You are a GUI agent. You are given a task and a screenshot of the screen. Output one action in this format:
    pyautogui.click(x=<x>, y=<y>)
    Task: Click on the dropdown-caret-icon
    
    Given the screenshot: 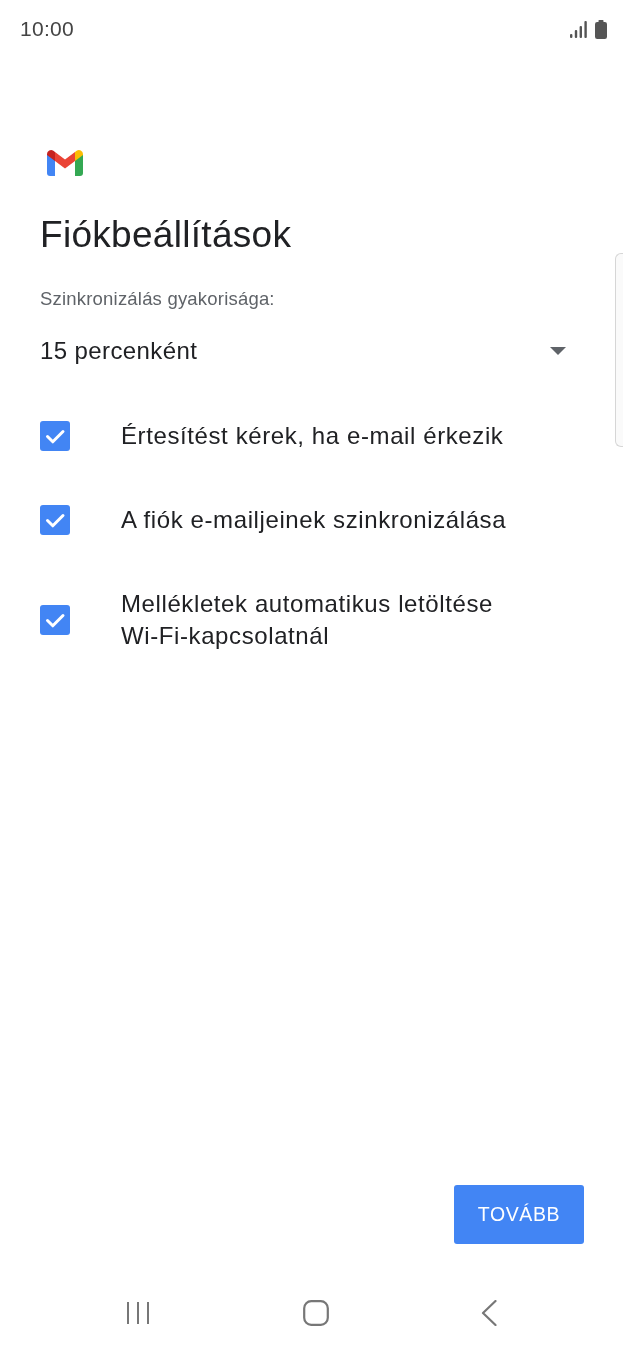 What is the action you would take?
    pyautogui.click(x=558, y=351)
    